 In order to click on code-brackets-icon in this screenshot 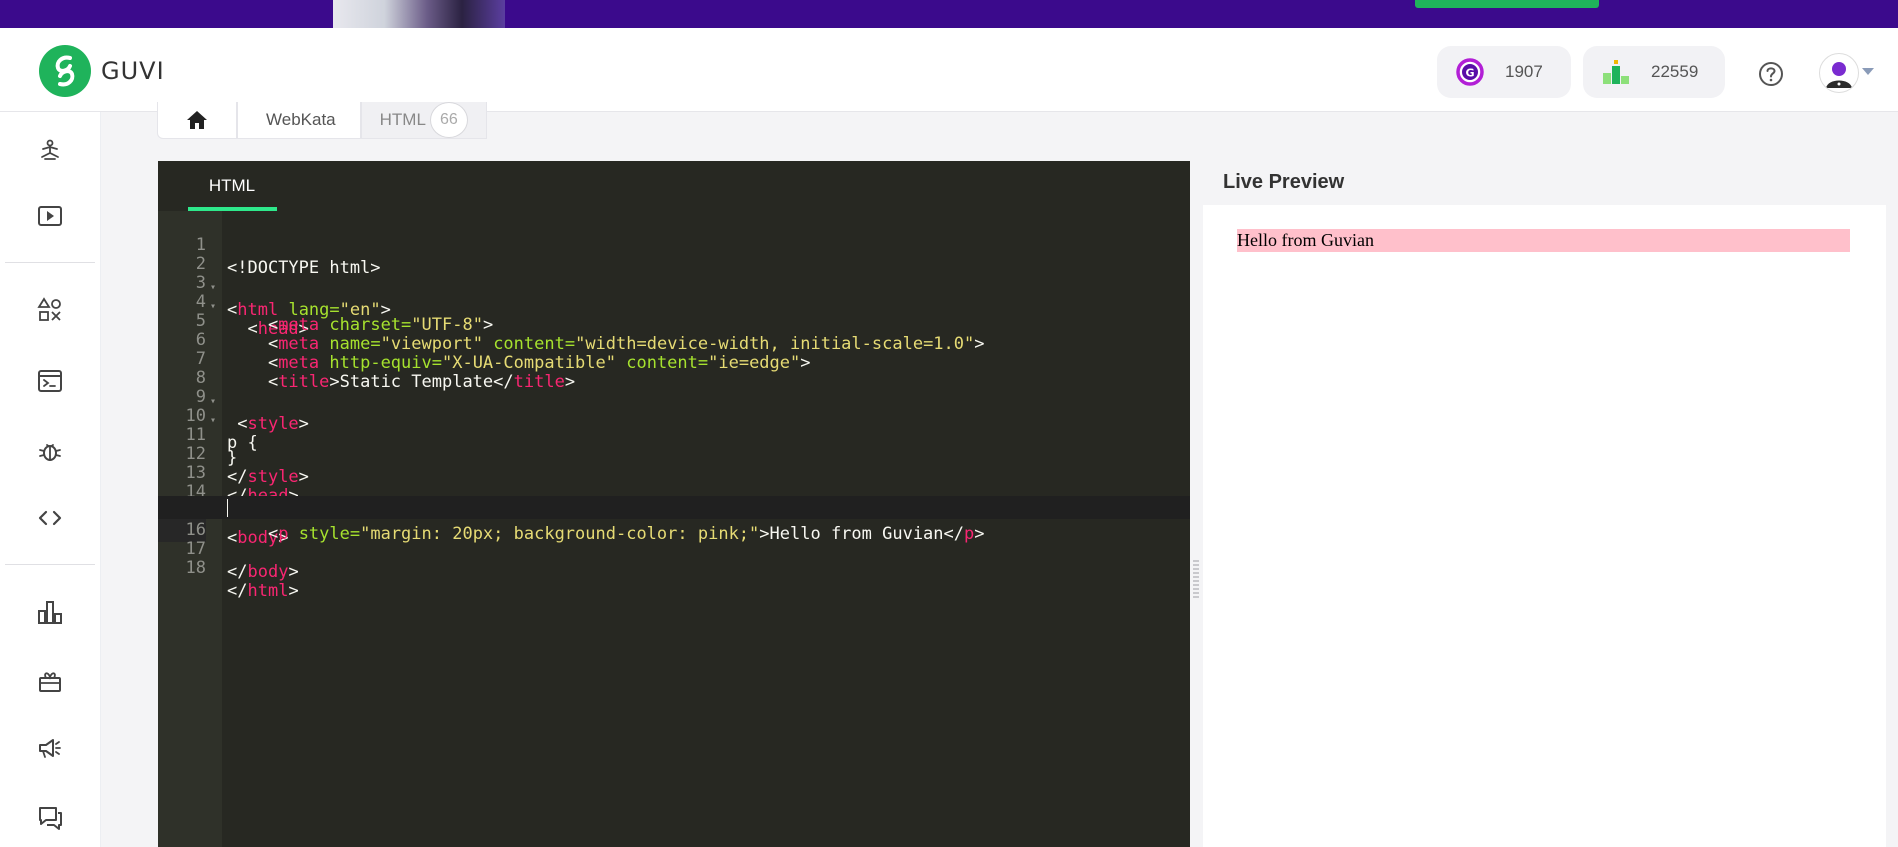, I will do `click(50, 518)`.